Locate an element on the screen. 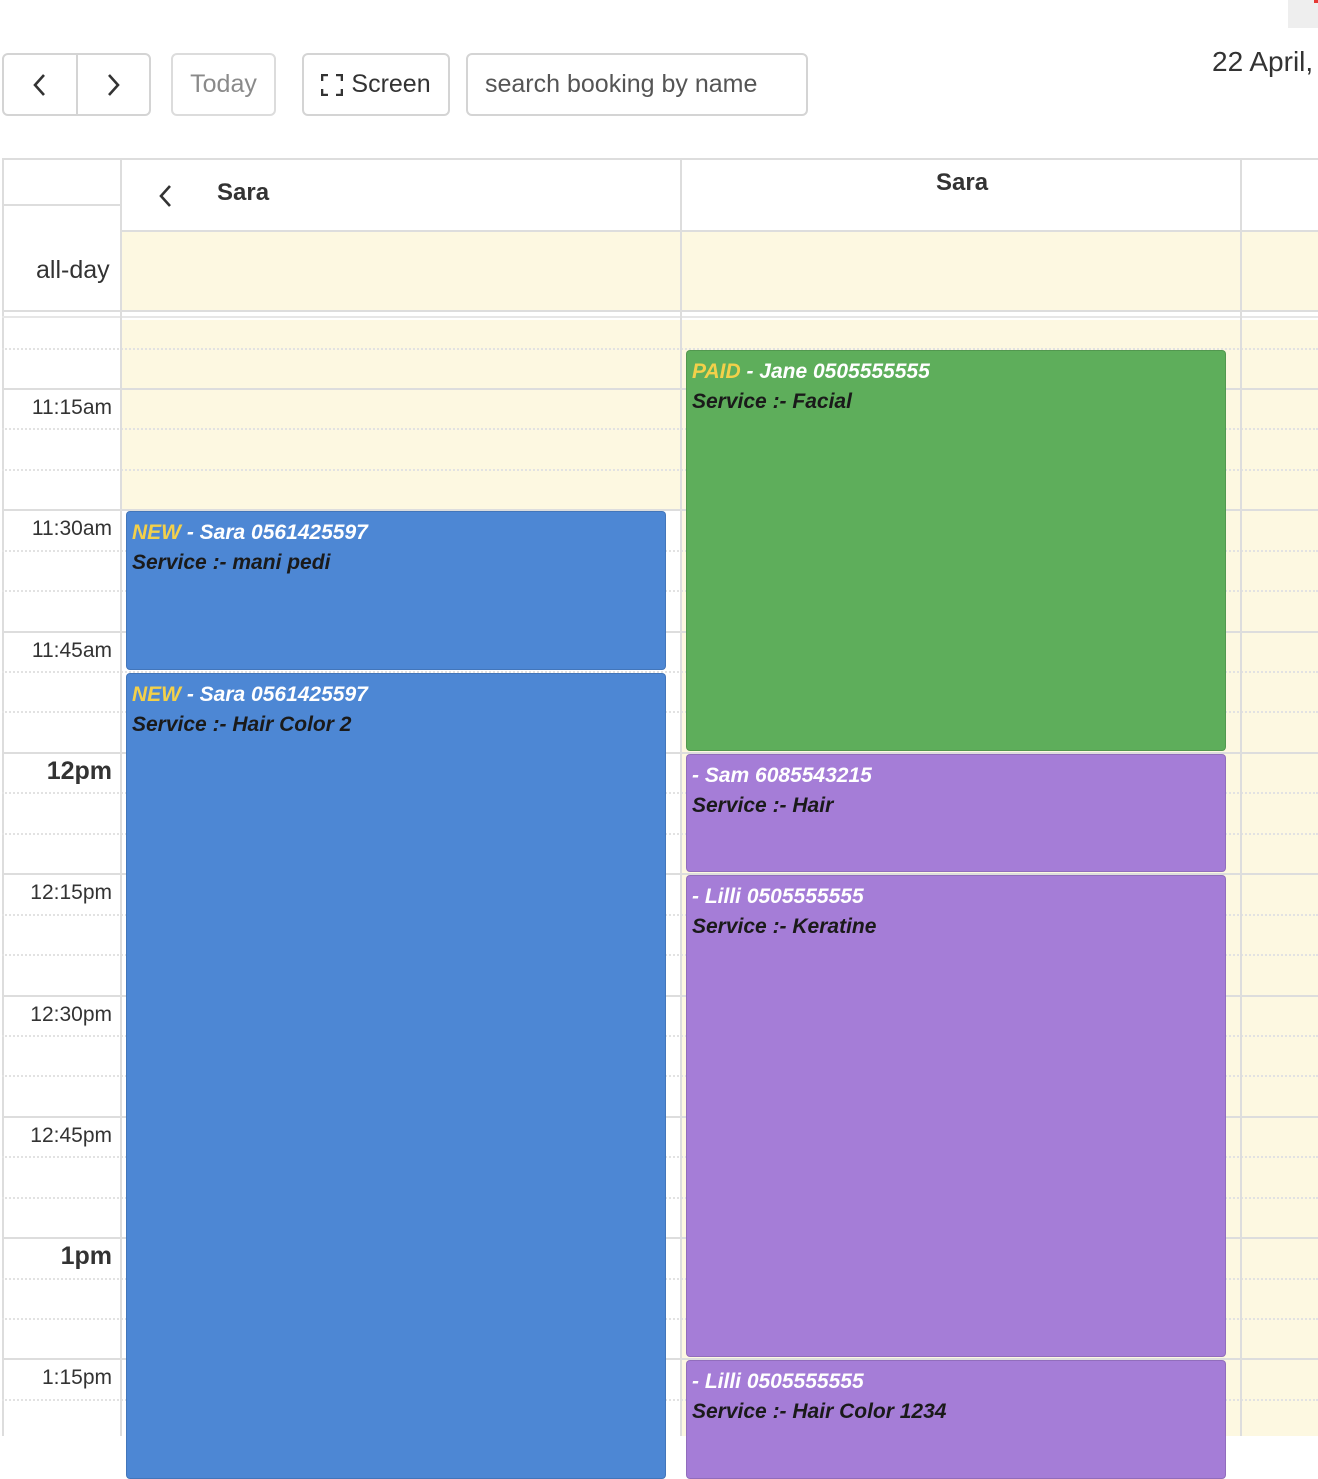  event-service: Service :- mani pedi is located at coordinates (231, 563).